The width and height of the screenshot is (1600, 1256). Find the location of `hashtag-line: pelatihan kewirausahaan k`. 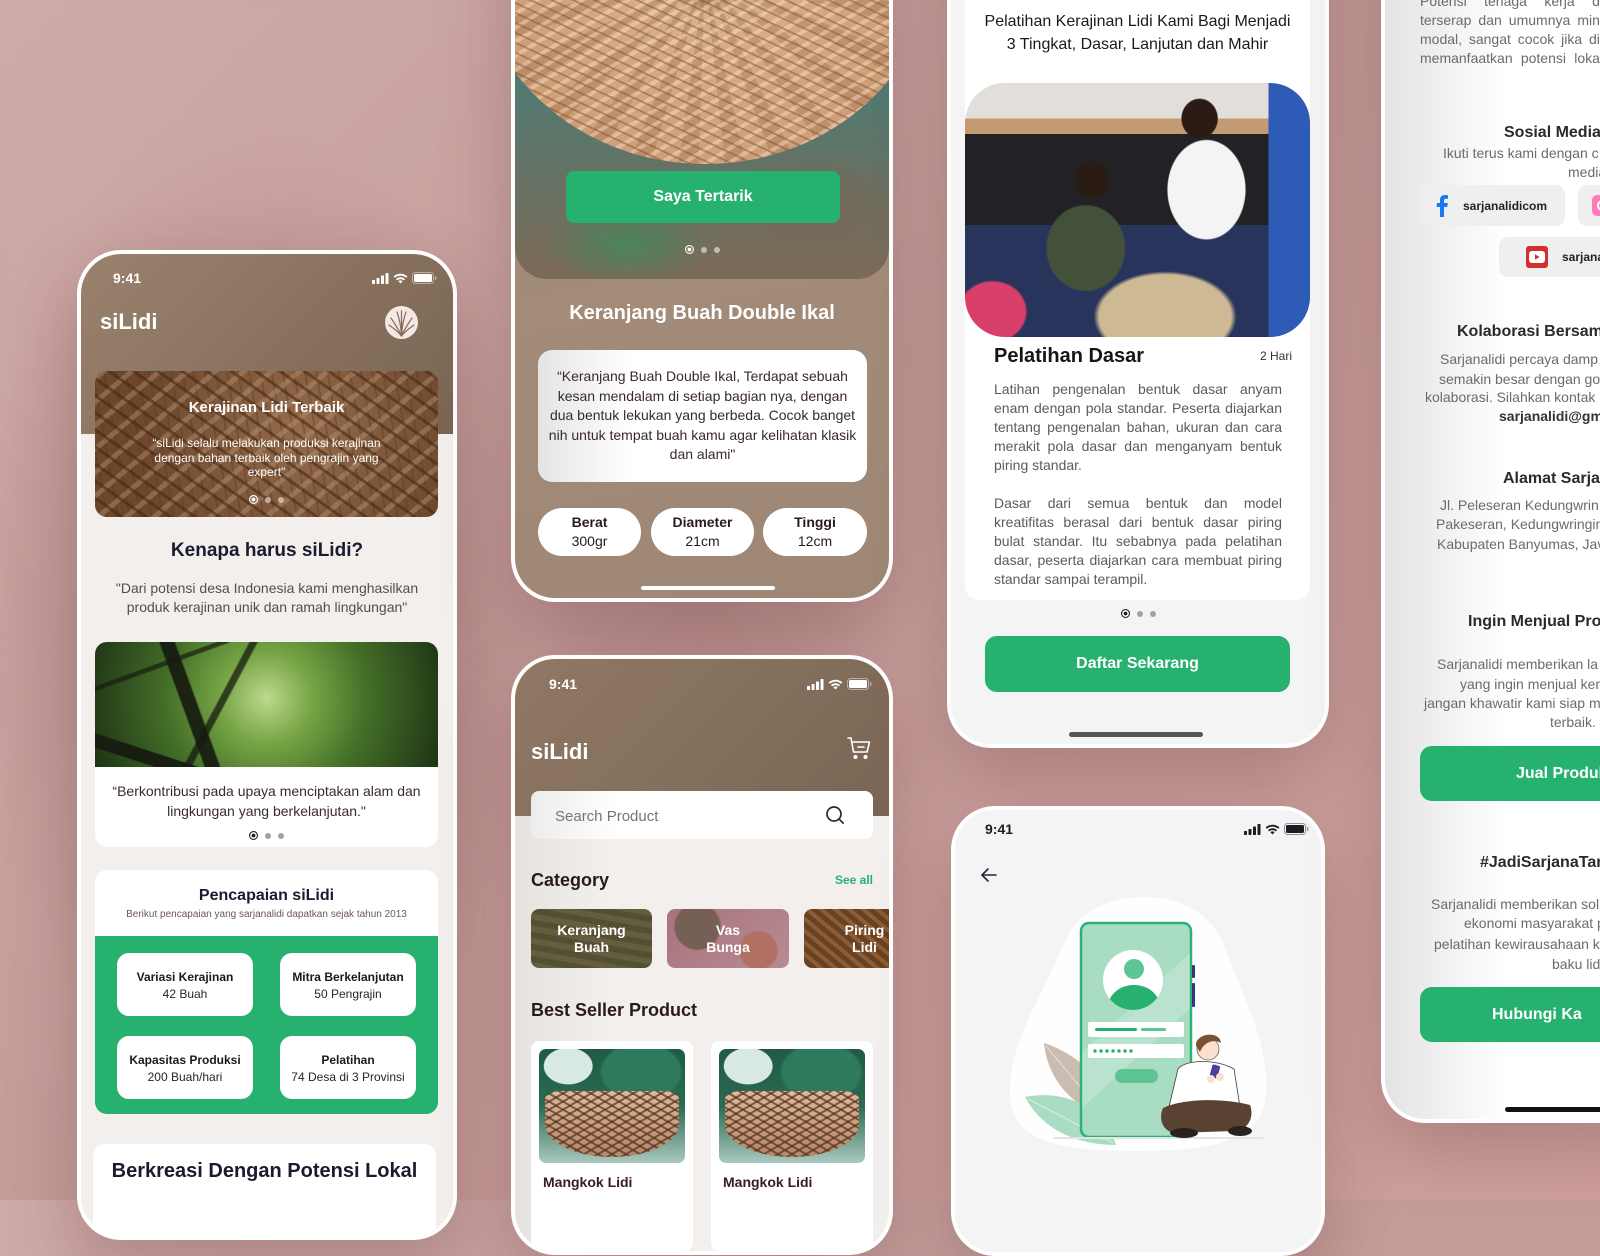

hashtag-line: pelatihan kewirausahaan k is located at coordinates (1517, 944).